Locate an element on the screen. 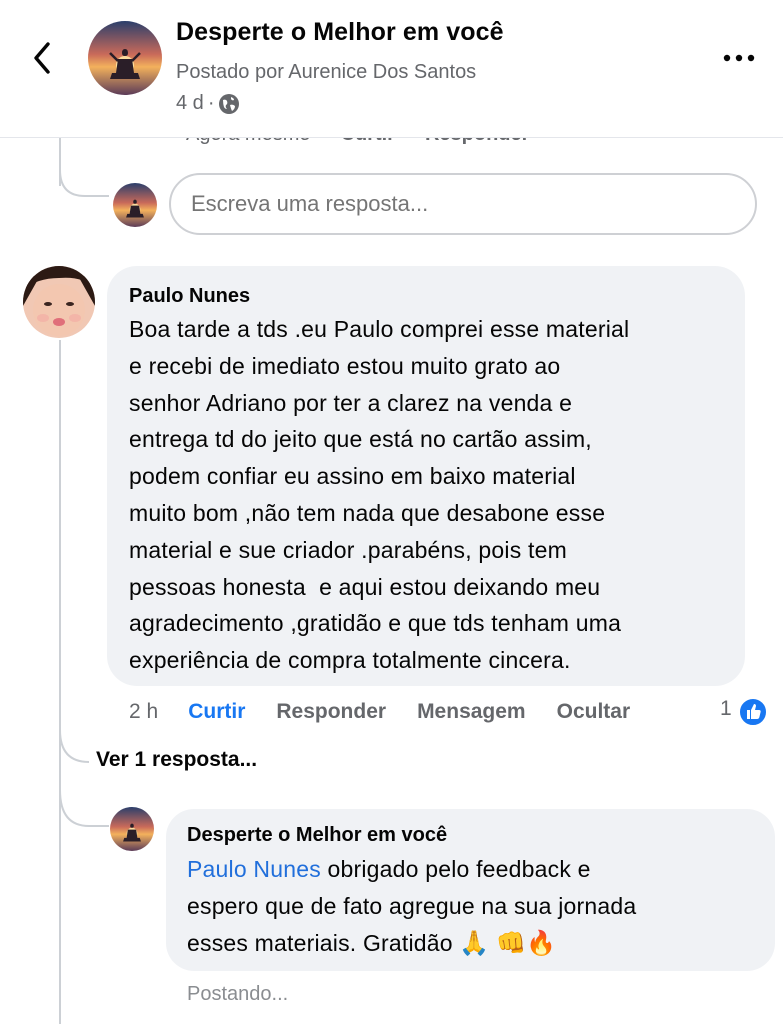  posted-by-text: Postado por Aurenice Dos Santos is located at coordinates (326, 72).